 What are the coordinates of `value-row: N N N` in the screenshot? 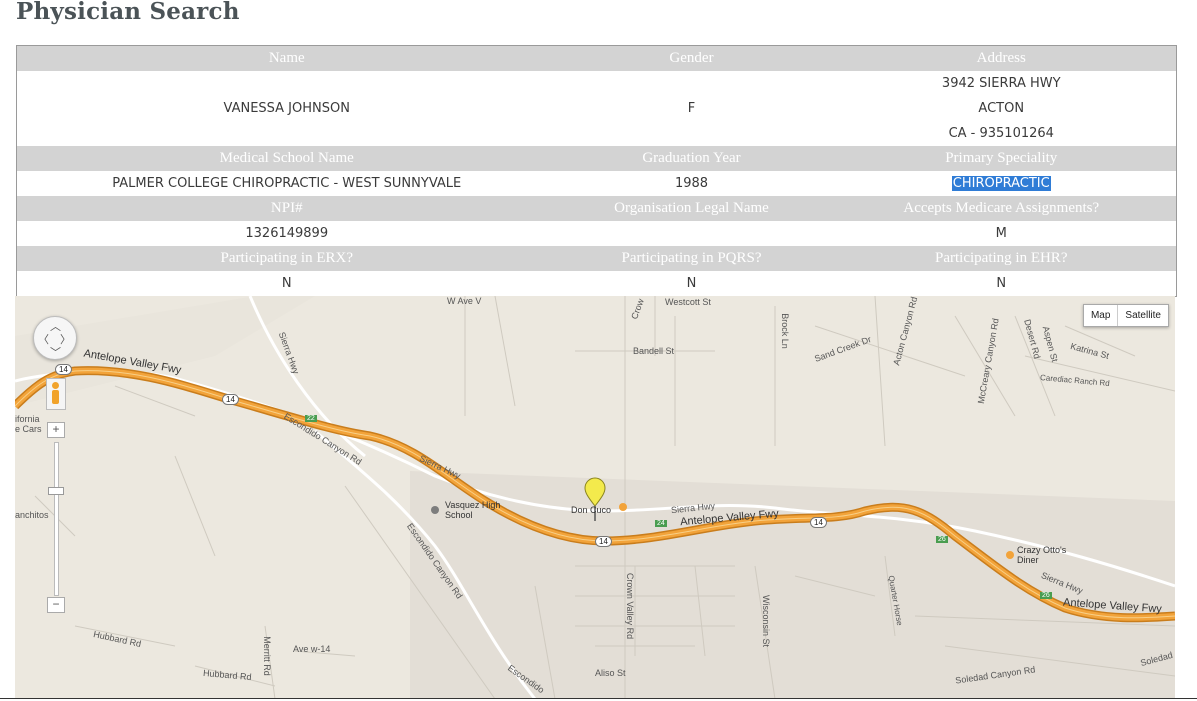 It's located at (596, 284).